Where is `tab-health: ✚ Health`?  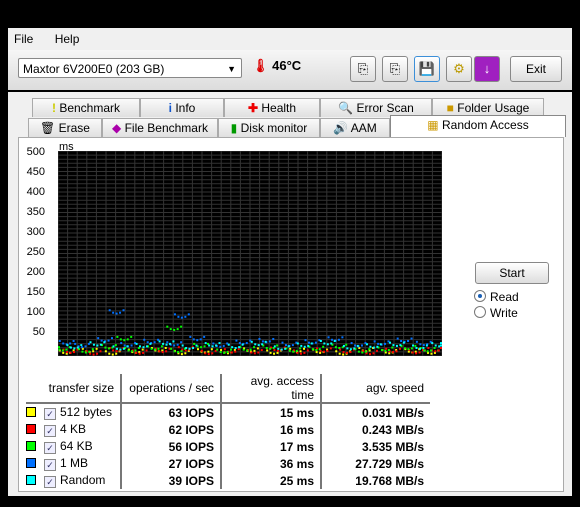 tab-health: ✚ Health is located at coordinates (272, 107).